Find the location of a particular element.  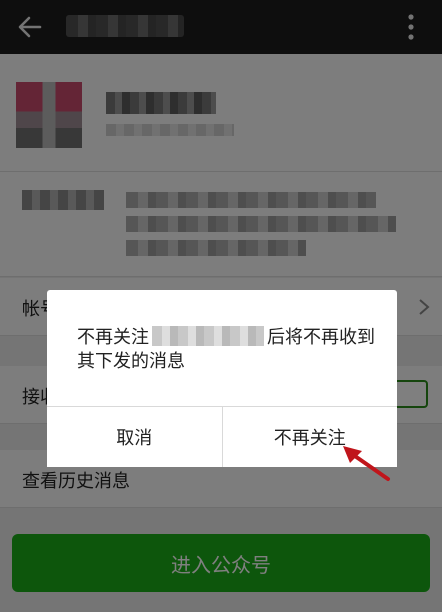

dialog-message: 不再关注 后将不再收到其下发的消息 is located at coordinates (227, 350).